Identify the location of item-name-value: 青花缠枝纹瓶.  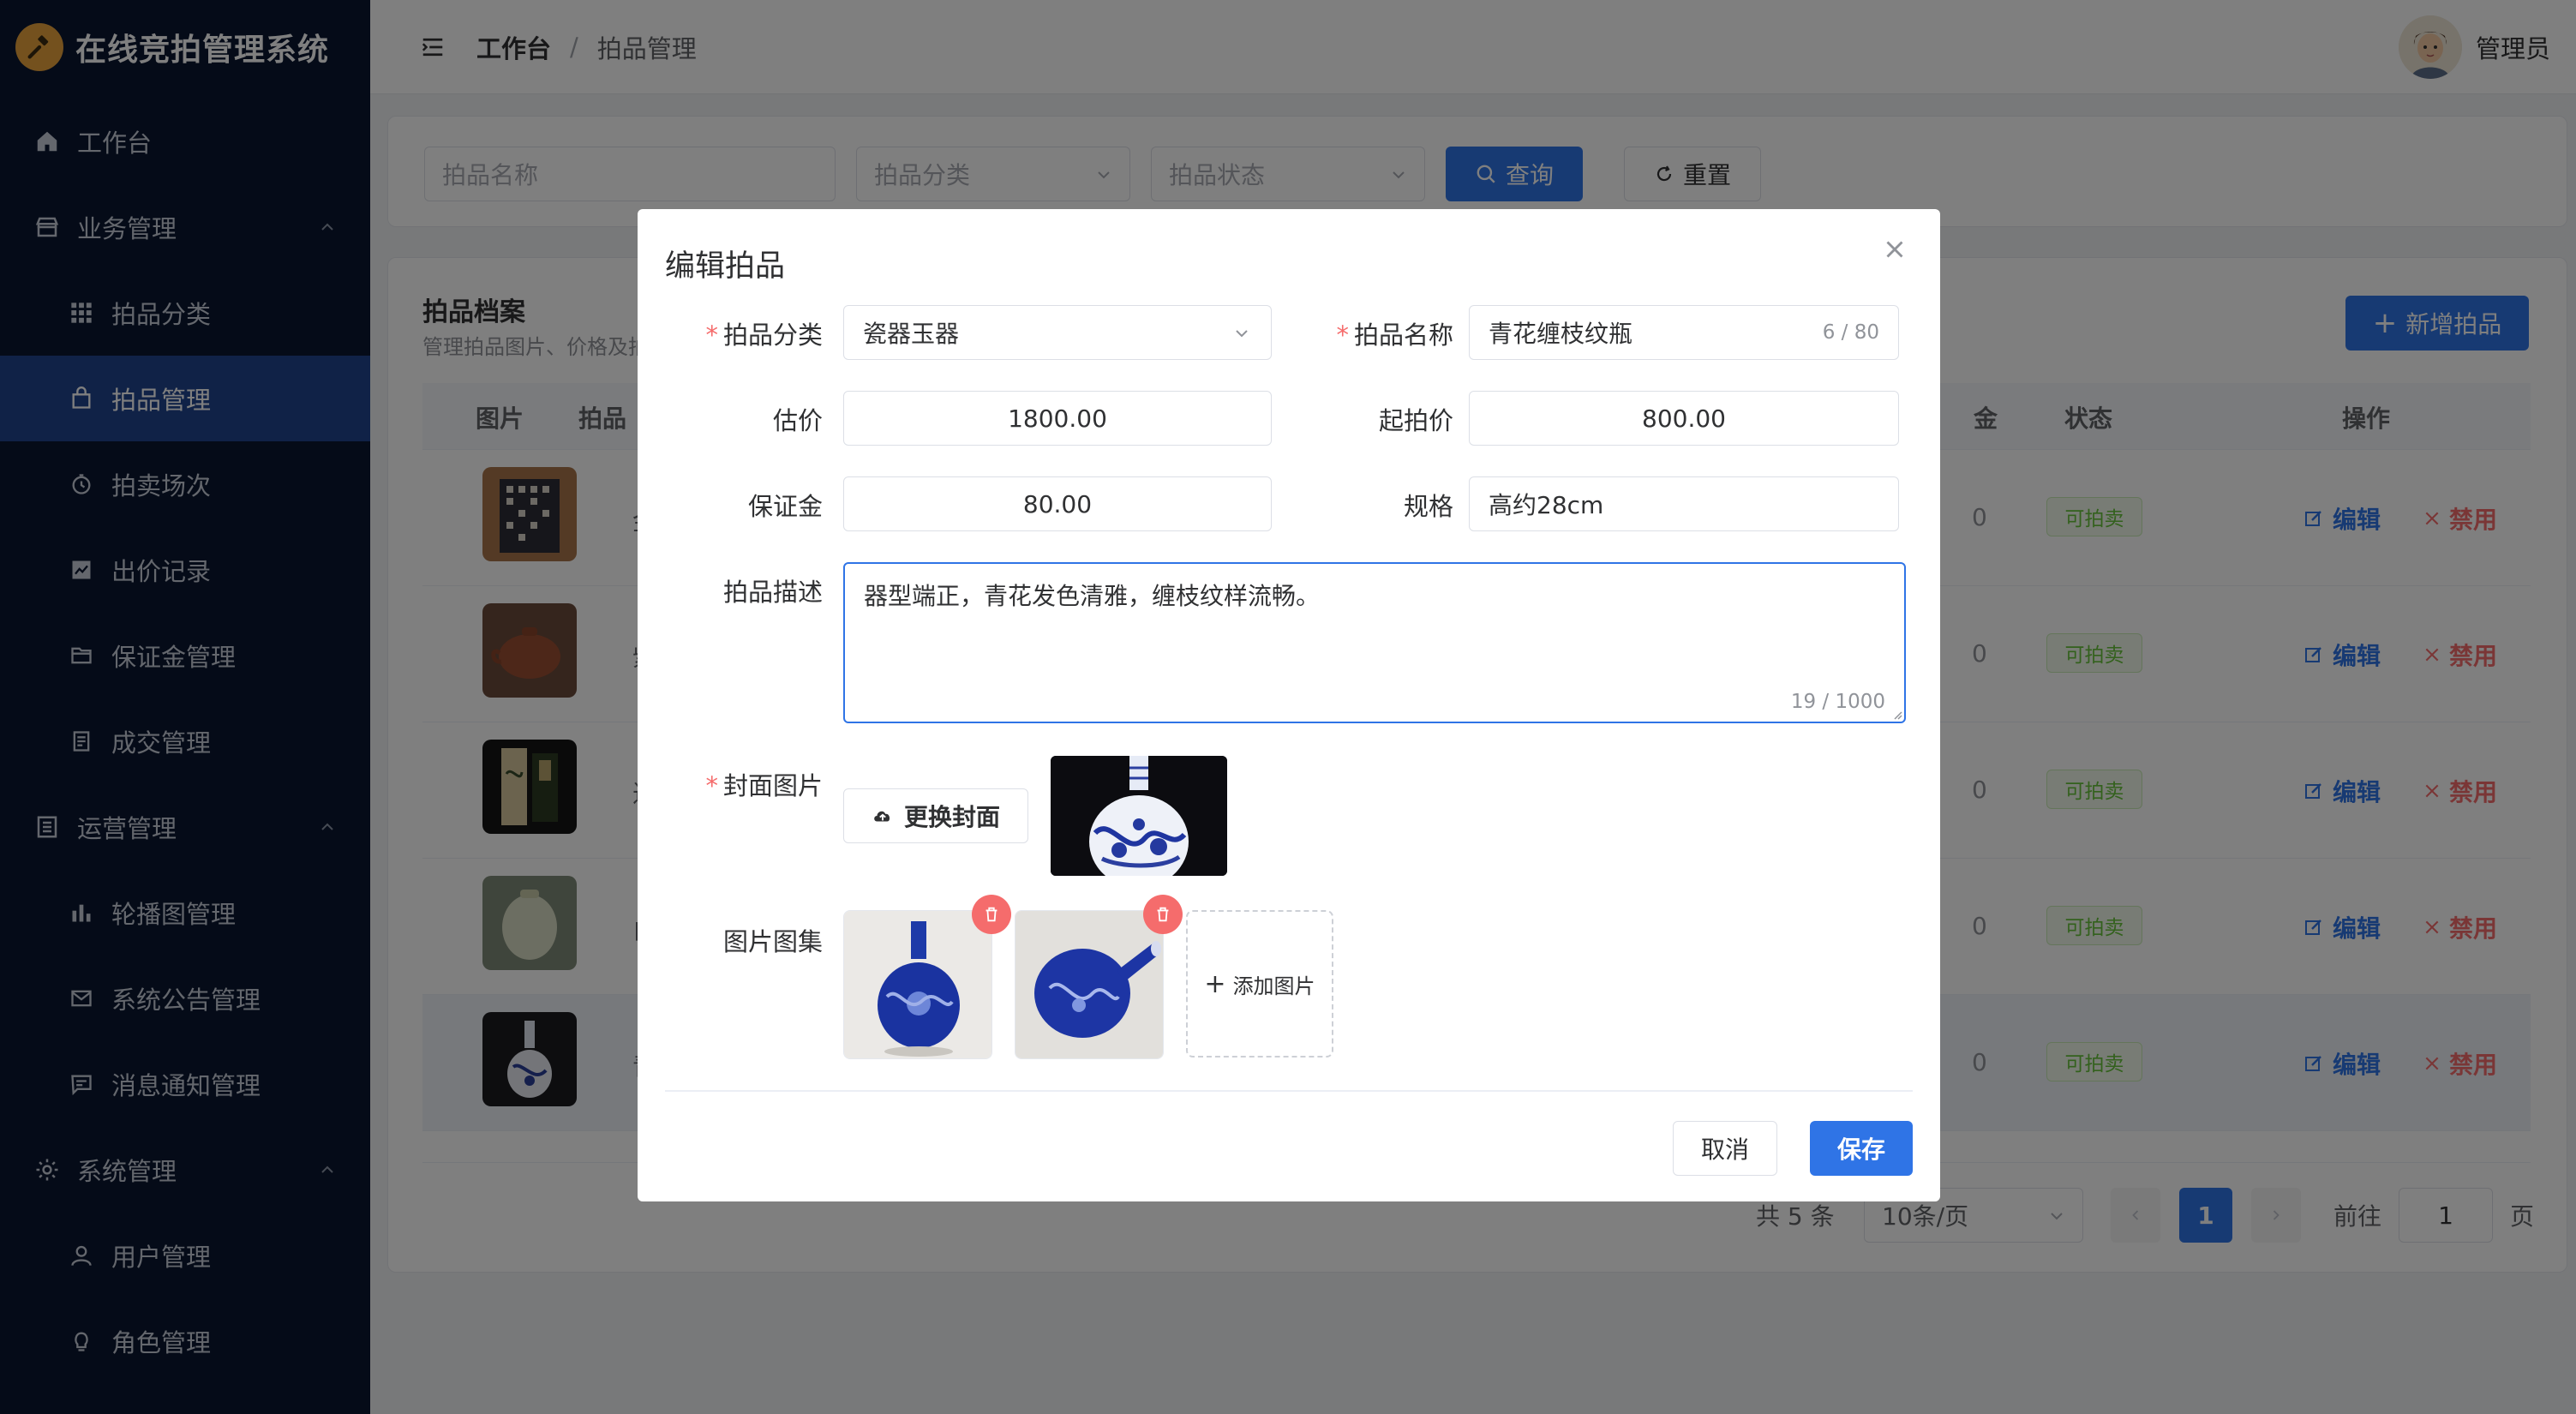
(1561, 334).